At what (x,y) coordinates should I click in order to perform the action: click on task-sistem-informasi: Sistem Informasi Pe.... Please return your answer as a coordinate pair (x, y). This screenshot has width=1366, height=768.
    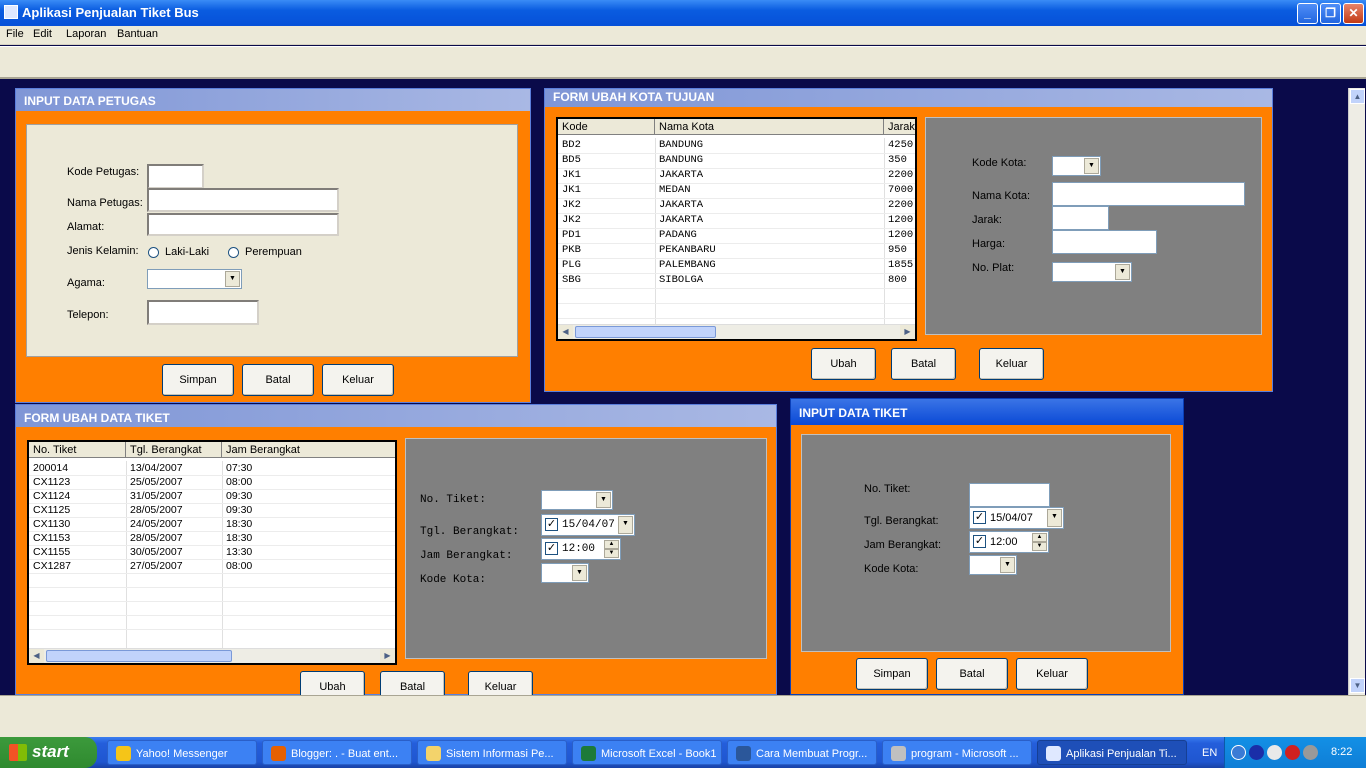
    Looking at the image, I should click on (492, 752).